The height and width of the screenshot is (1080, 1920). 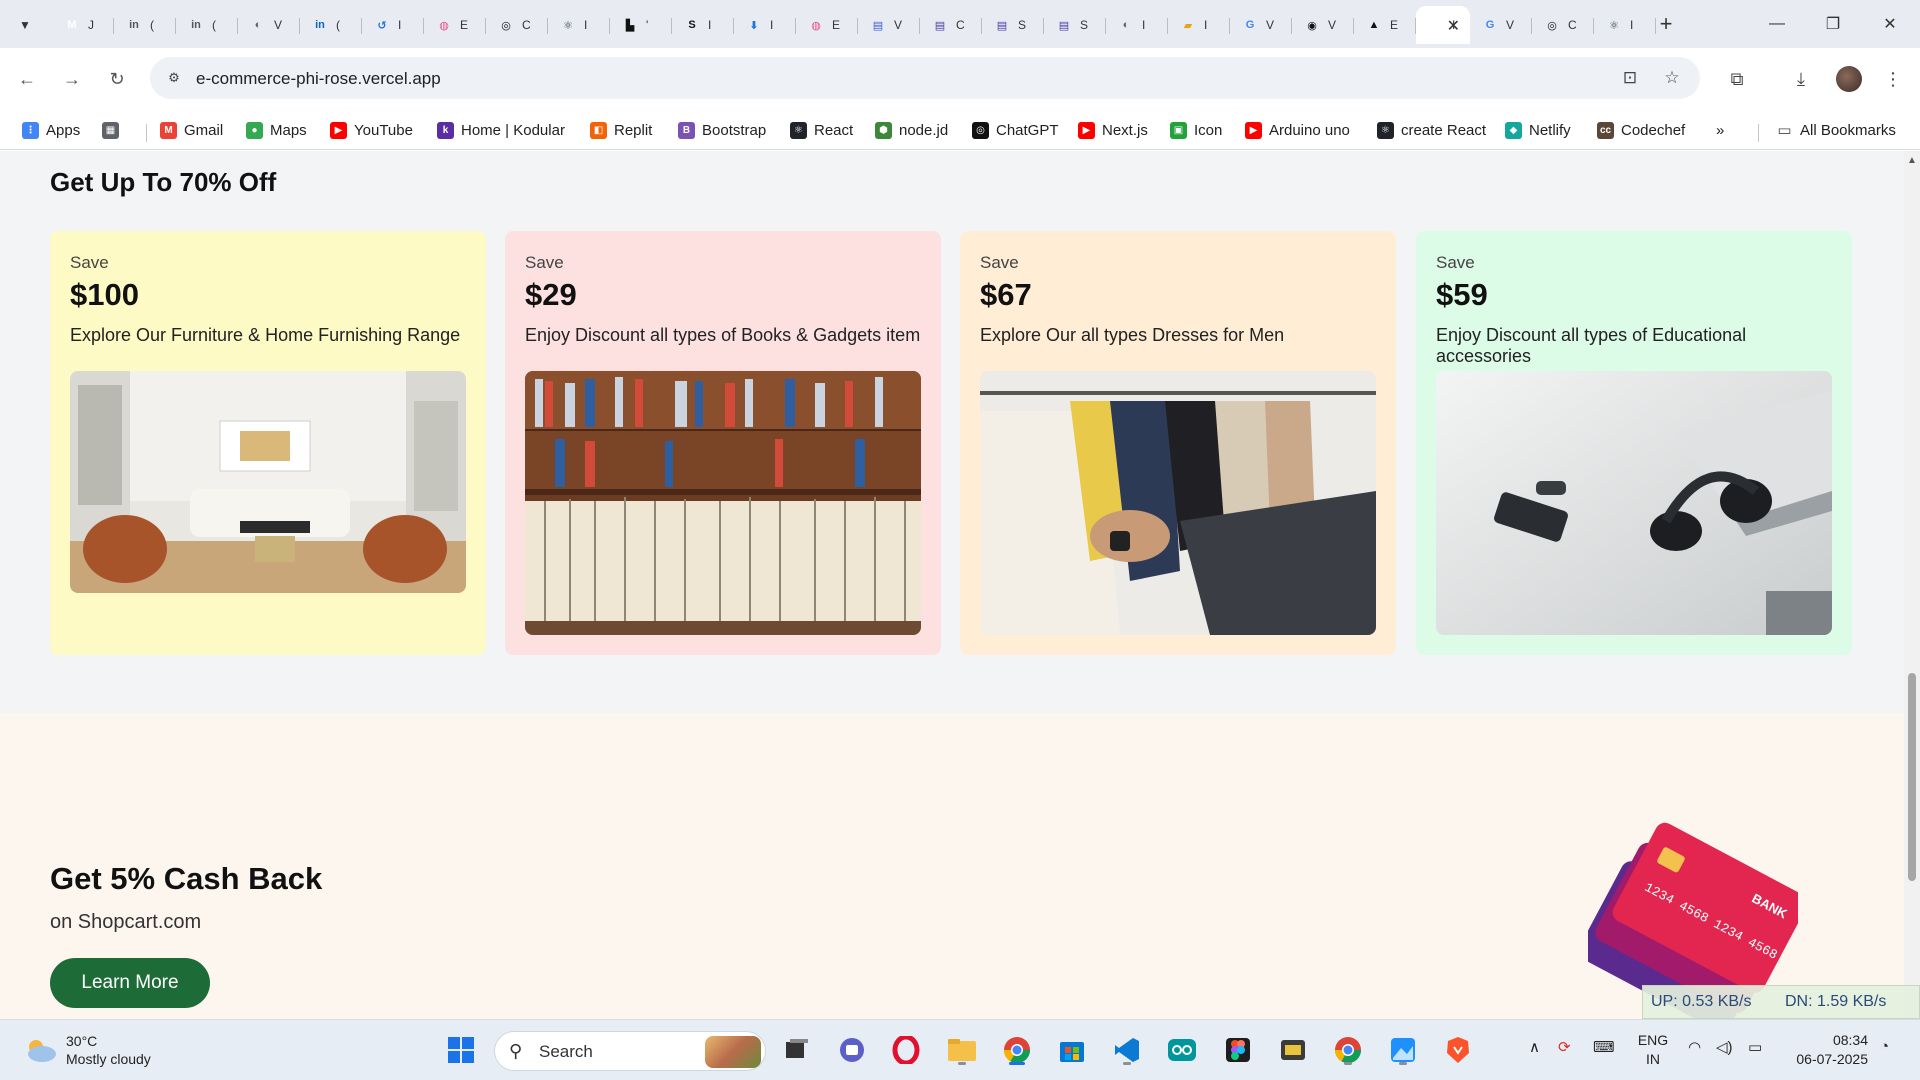 What do you see at coordinates (1534, 1047) in the screenshot?
I see `show-hidden-icons-chevron: ∧` at bounding box center [1534, 1047].